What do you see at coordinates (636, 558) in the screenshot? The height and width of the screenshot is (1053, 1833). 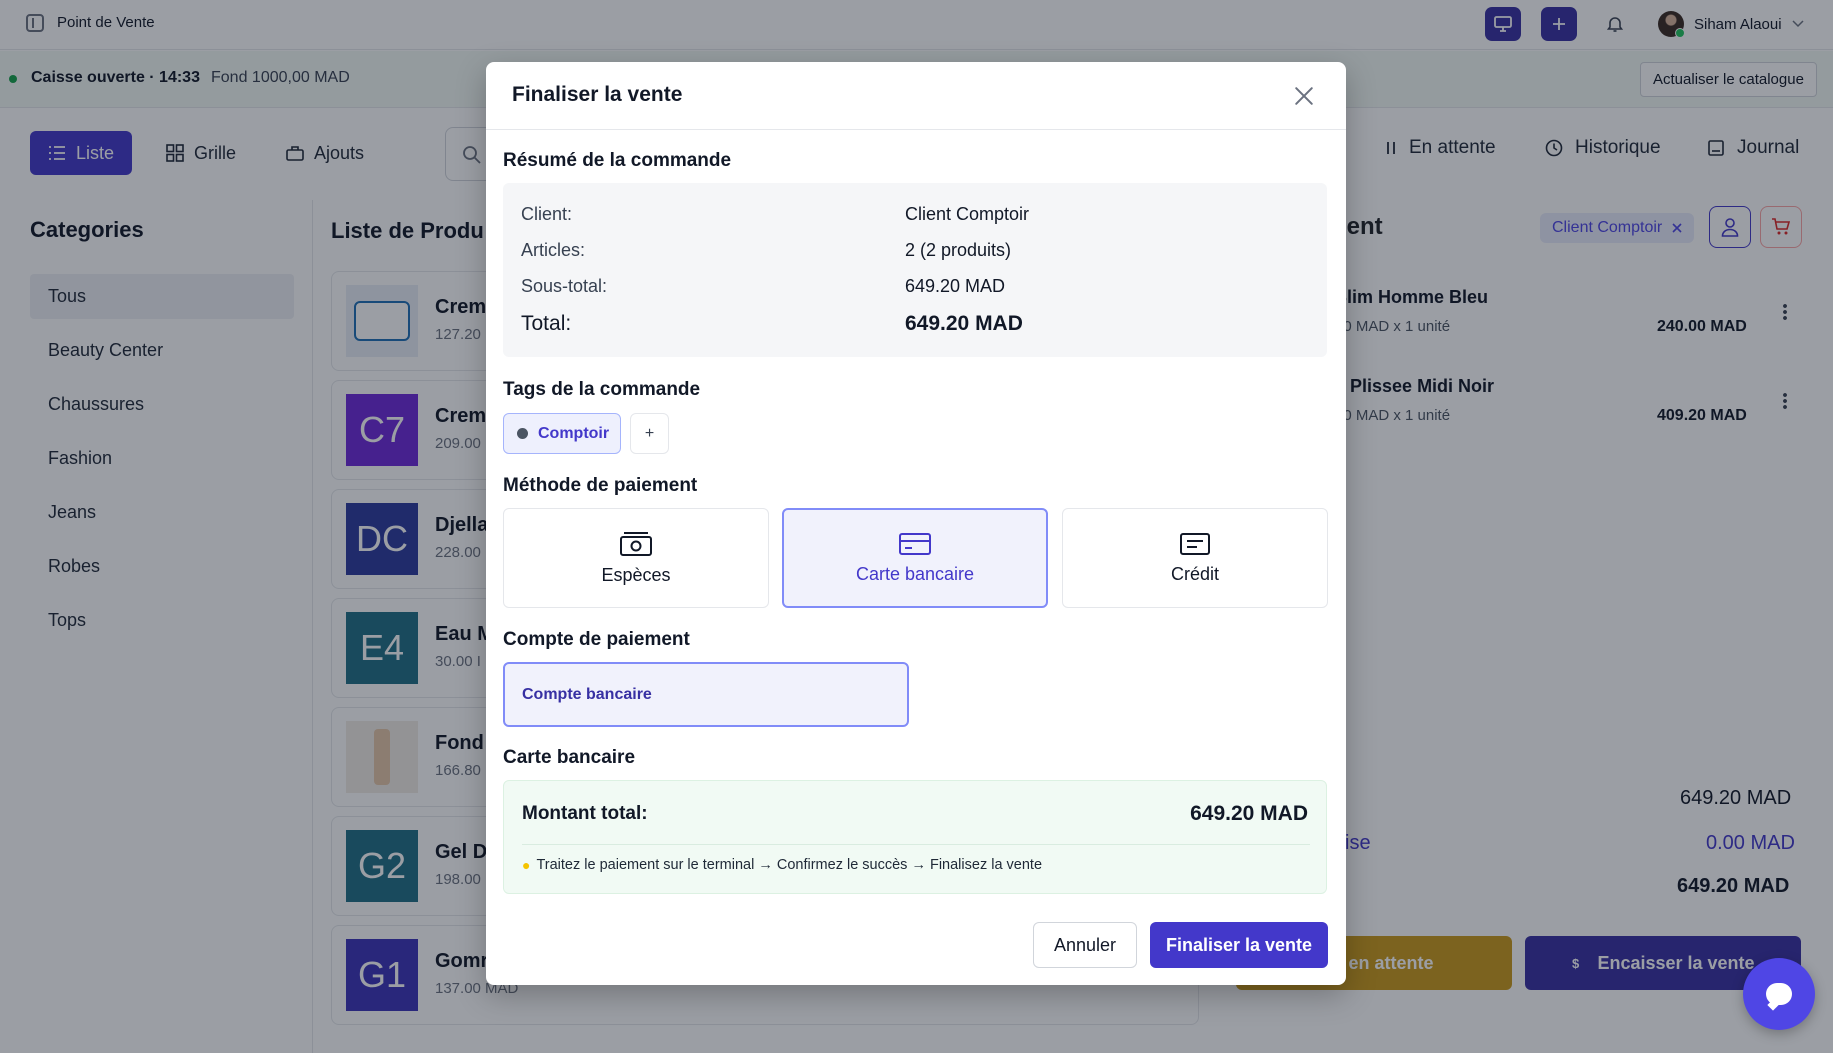 I see `payment-method-cash: Espèces` at bounding box center [636, 558].